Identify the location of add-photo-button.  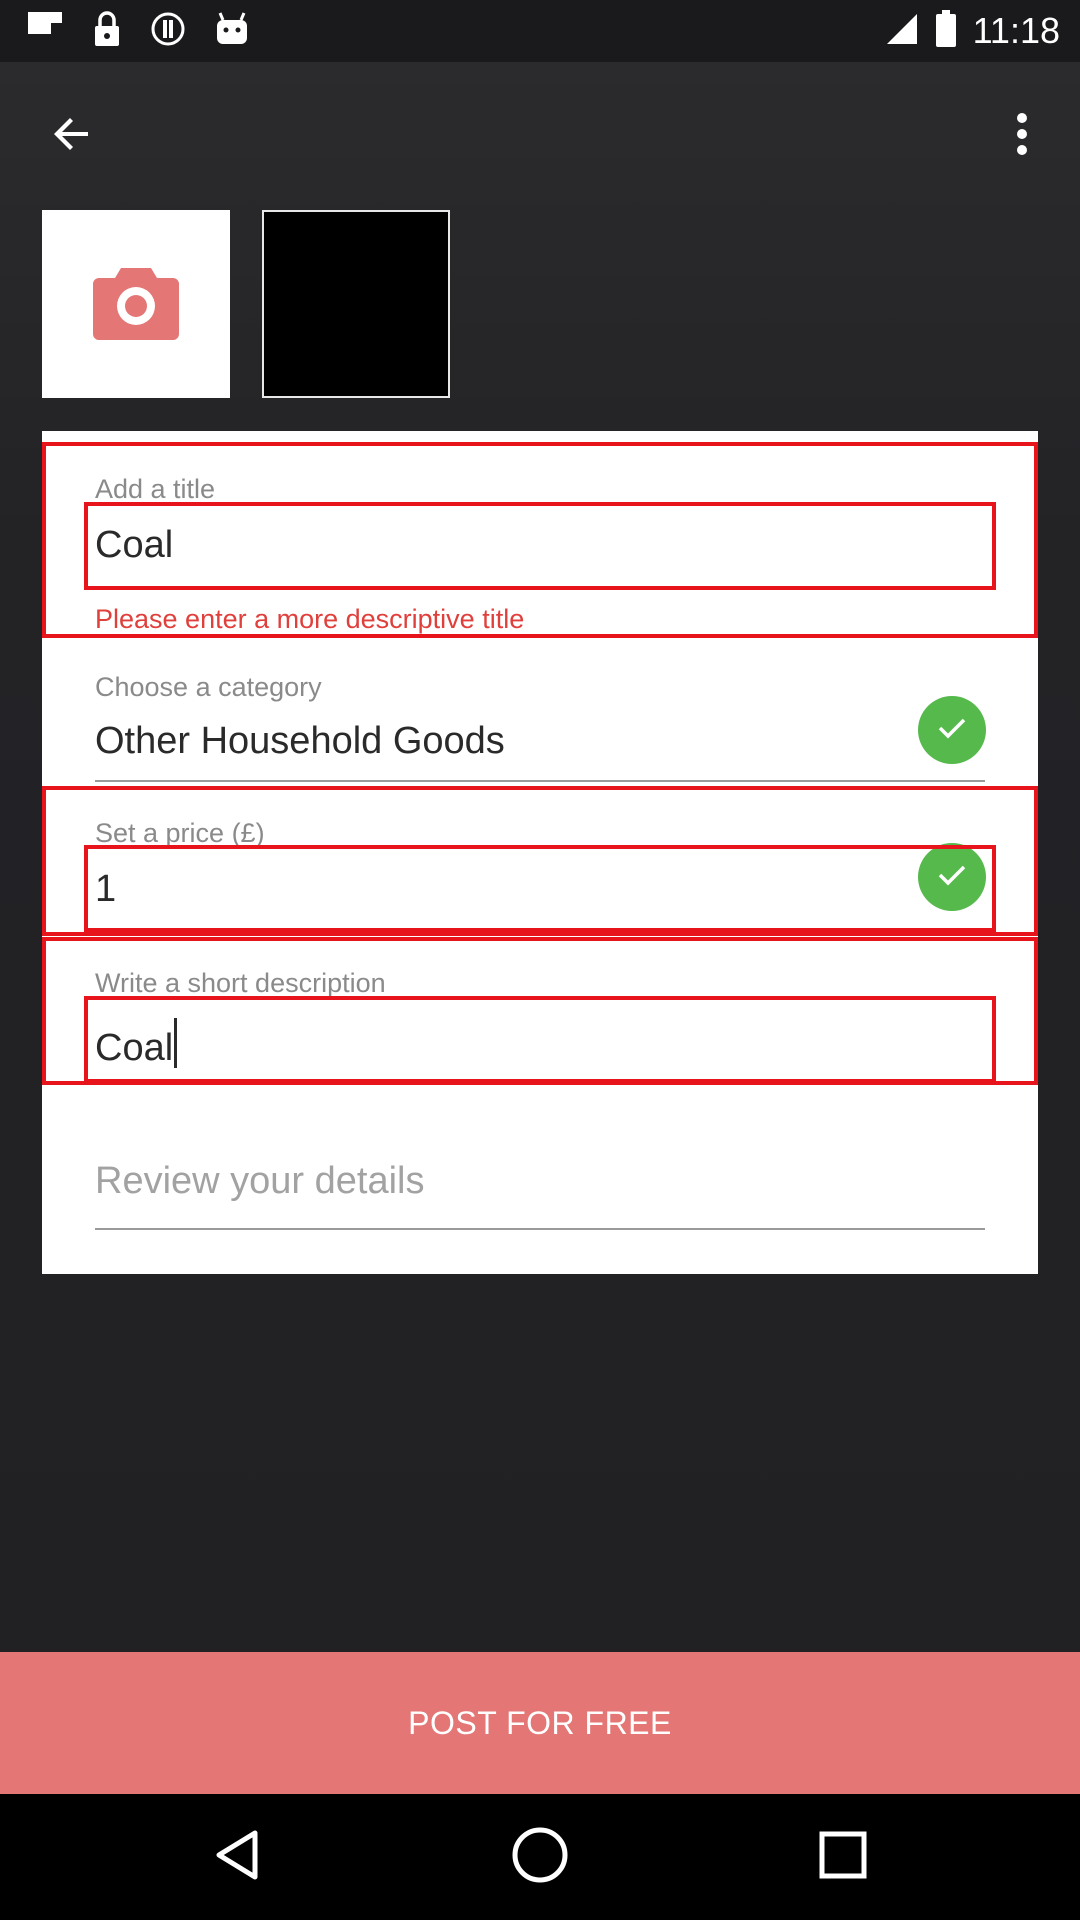
(136, 304).